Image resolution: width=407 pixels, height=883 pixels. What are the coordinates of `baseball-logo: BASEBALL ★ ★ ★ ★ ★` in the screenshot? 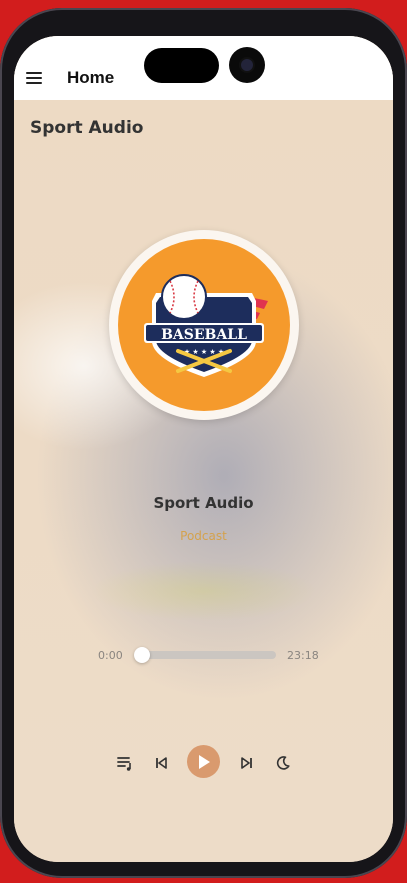 It's located at (204, 325).